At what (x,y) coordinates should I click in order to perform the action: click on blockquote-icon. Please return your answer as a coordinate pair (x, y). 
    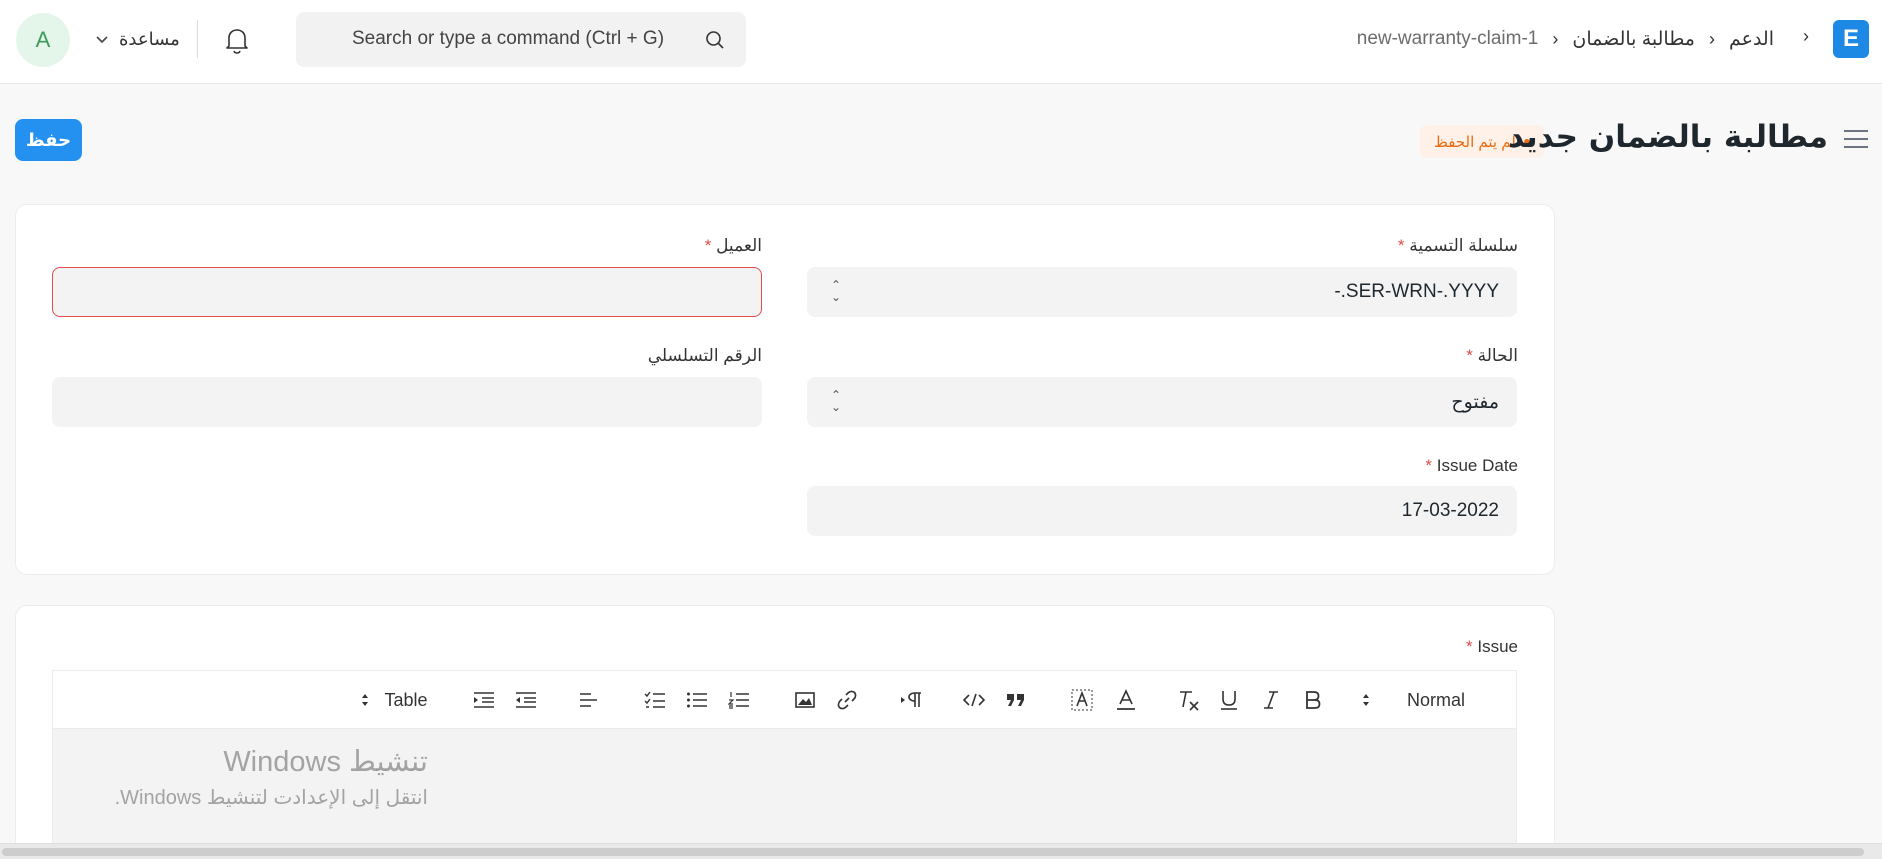
    Looking at the image, I should click on (1016, 700).